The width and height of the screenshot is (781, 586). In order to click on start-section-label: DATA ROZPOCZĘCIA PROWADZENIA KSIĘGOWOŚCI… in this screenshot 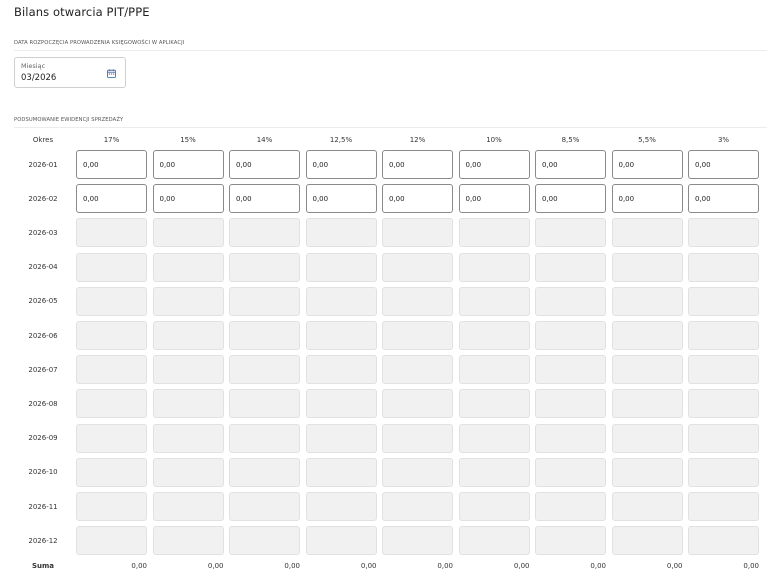, I will do `click(99, 43)`.